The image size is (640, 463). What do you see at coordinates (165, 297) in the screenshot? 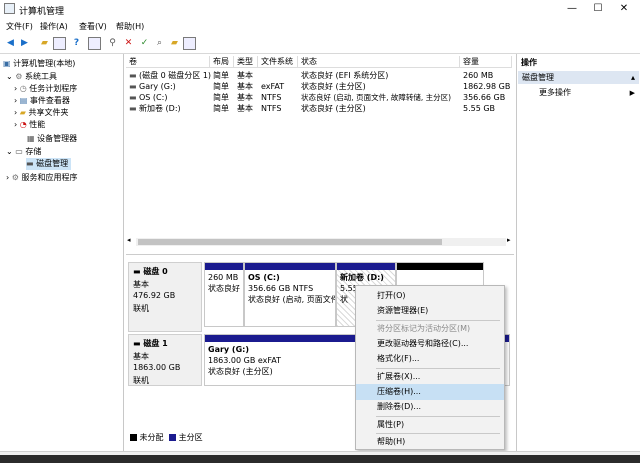
I see `disk-0-label: ▬ 磁盘 0 基本 476.92 GB 联机` at bounding box center [165, 297].